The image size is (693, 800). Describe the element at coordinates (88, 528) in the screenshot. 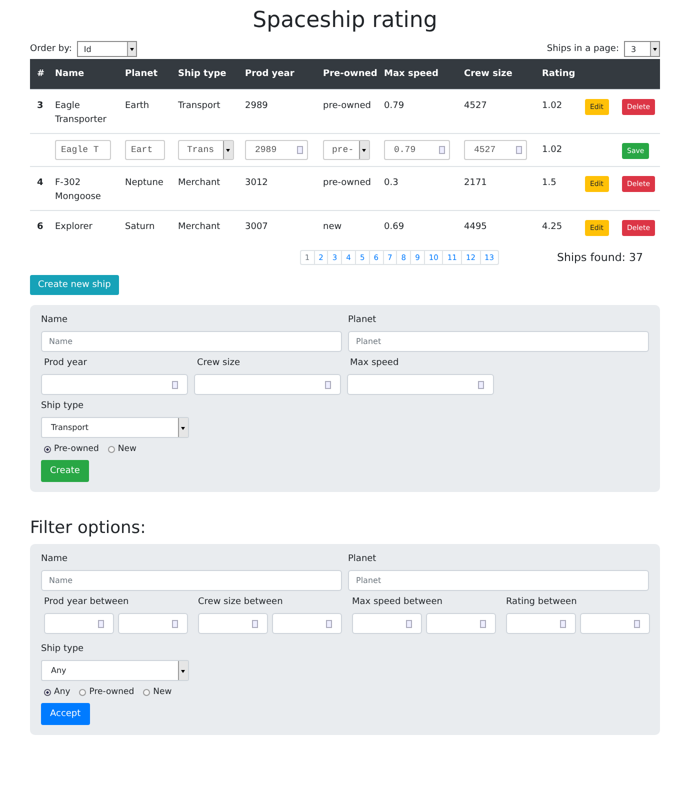

I see `filter-heading: Filter options:` at that location.